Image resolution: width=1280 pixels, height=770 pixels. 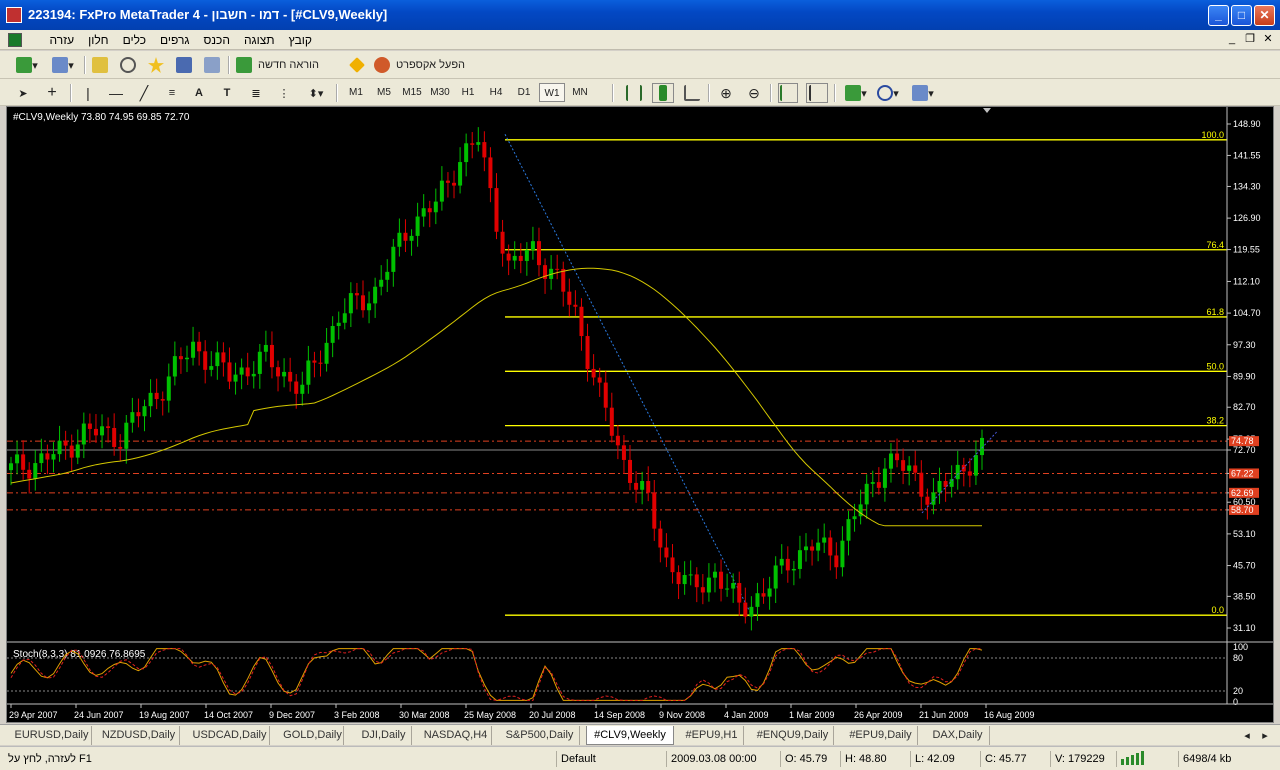 I want to click on cursor-tool: ➤, so click(x=23, y=93).